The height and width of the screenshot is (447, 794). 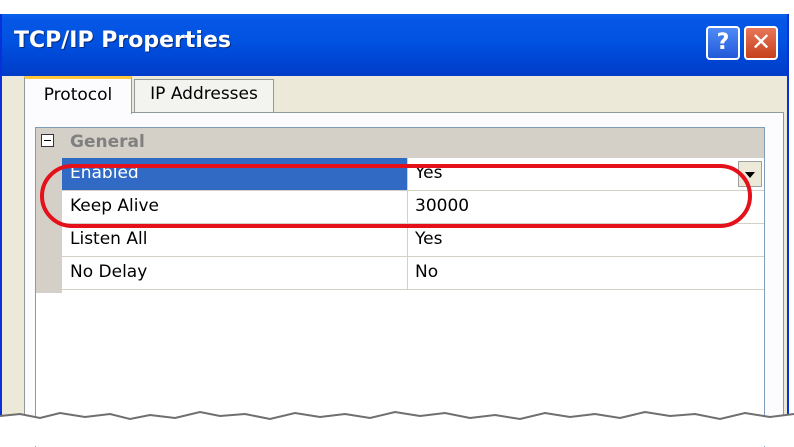 What do you see at coordinates (47, 140) in the screenshot?
I see `collapse-icon` at bounding box center [47, 140].